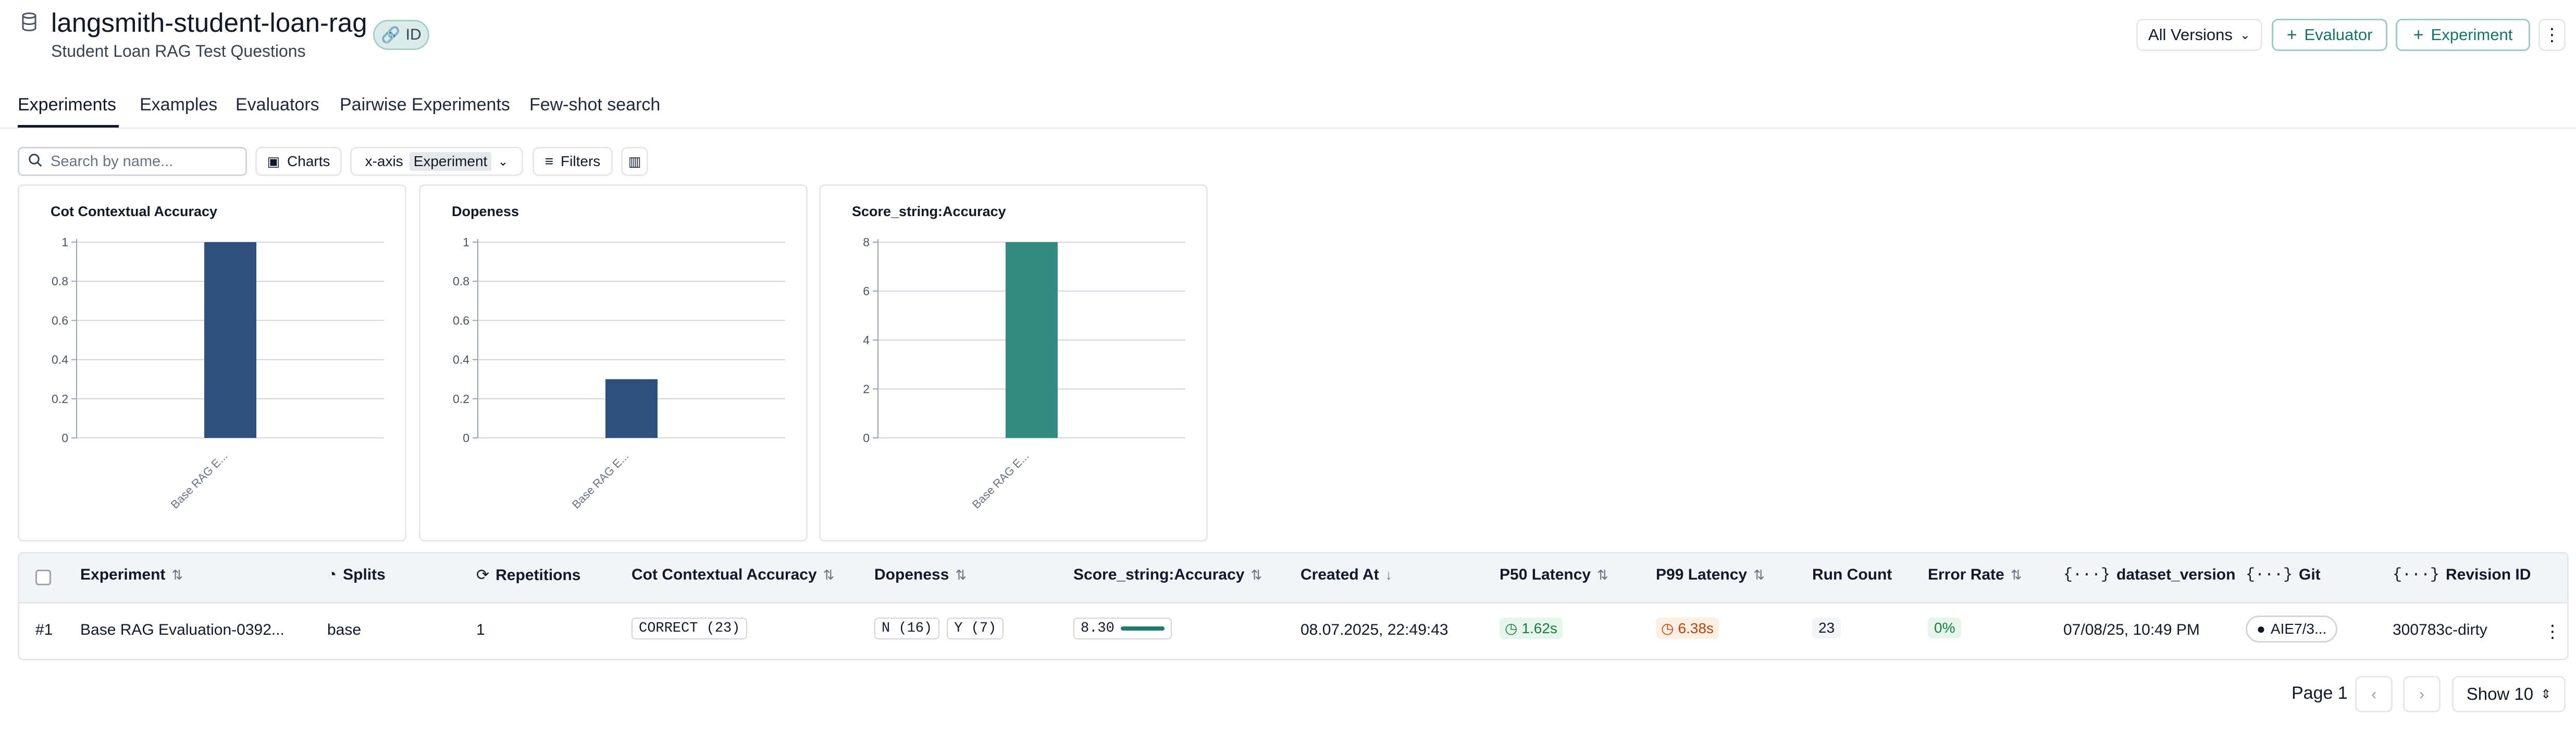 The height and width of the screenshot is (754, 2576). I want to click on col-git: {···} Git, so click(2283, 575).